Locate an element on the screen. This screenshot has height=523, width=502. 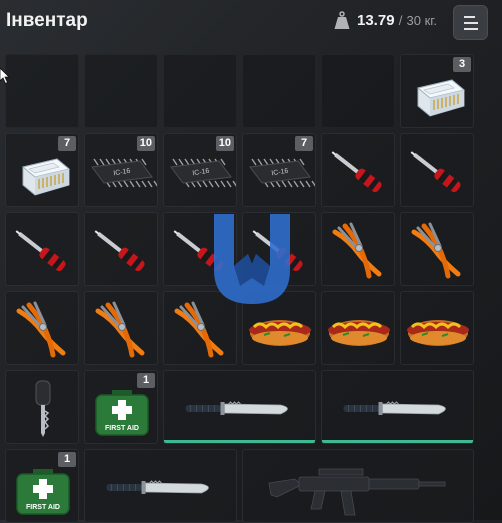
watermark-logo is located at coordinates (252, 259).